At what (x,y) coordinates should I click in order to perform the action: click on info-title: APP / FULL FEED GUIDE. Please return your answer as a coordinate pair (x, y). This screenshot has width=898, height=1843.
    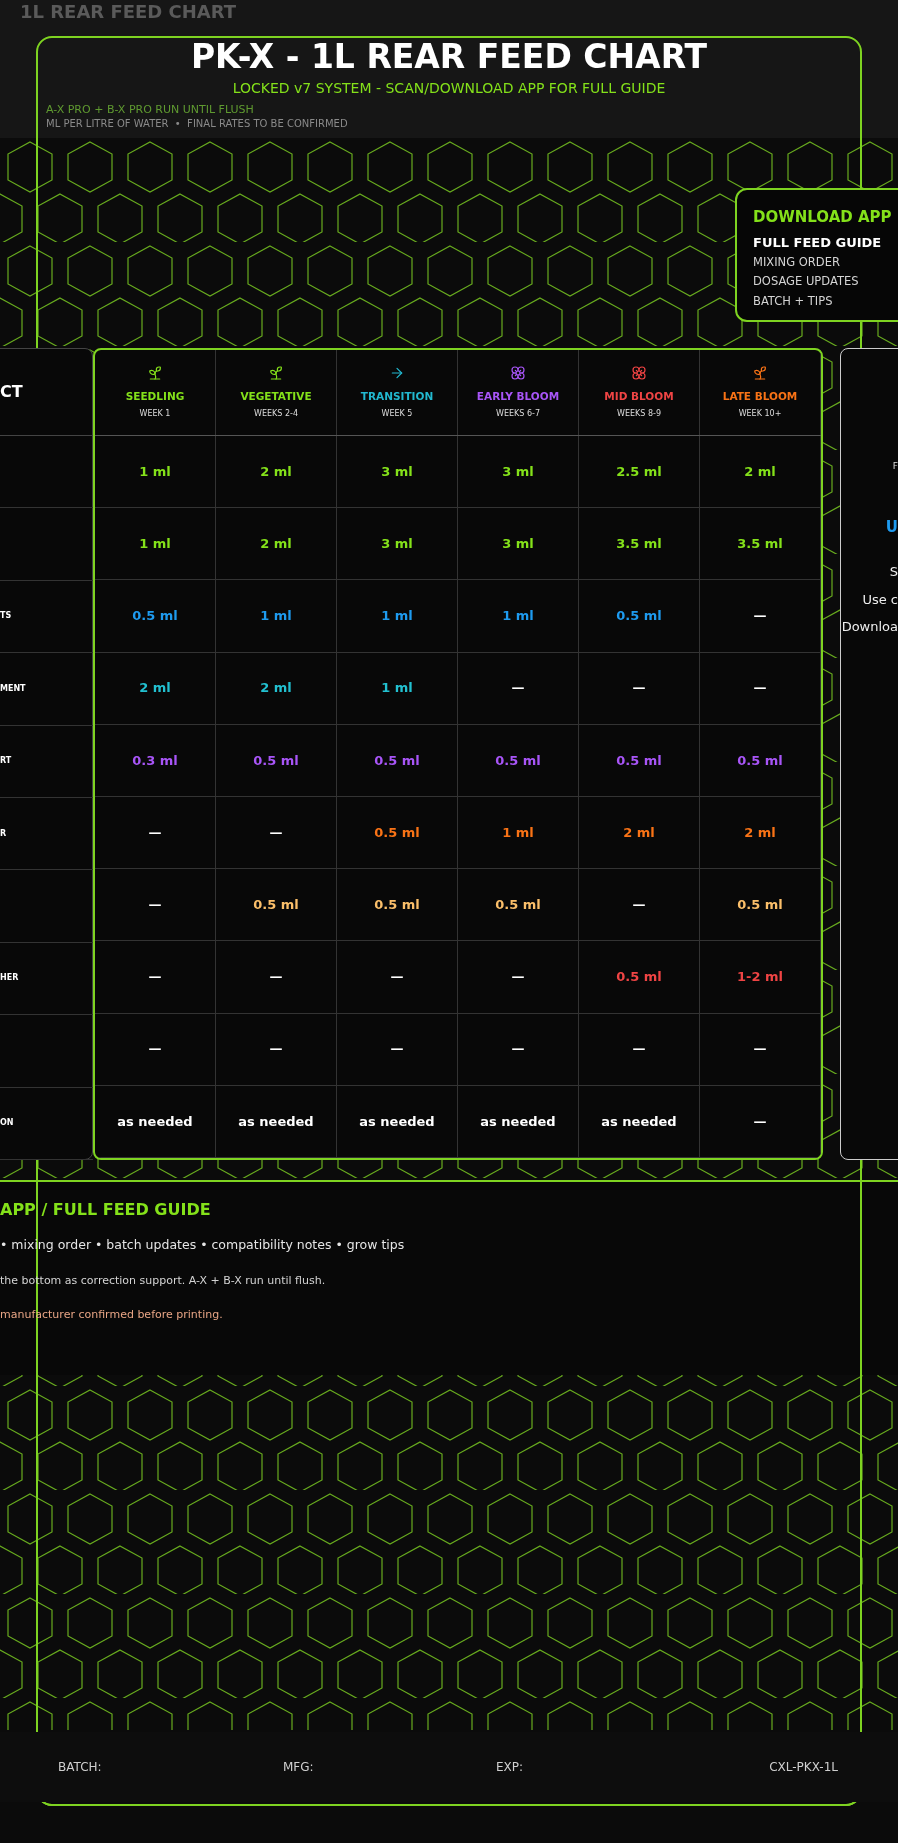
    Looking at the image, I should click on (106, 1210).